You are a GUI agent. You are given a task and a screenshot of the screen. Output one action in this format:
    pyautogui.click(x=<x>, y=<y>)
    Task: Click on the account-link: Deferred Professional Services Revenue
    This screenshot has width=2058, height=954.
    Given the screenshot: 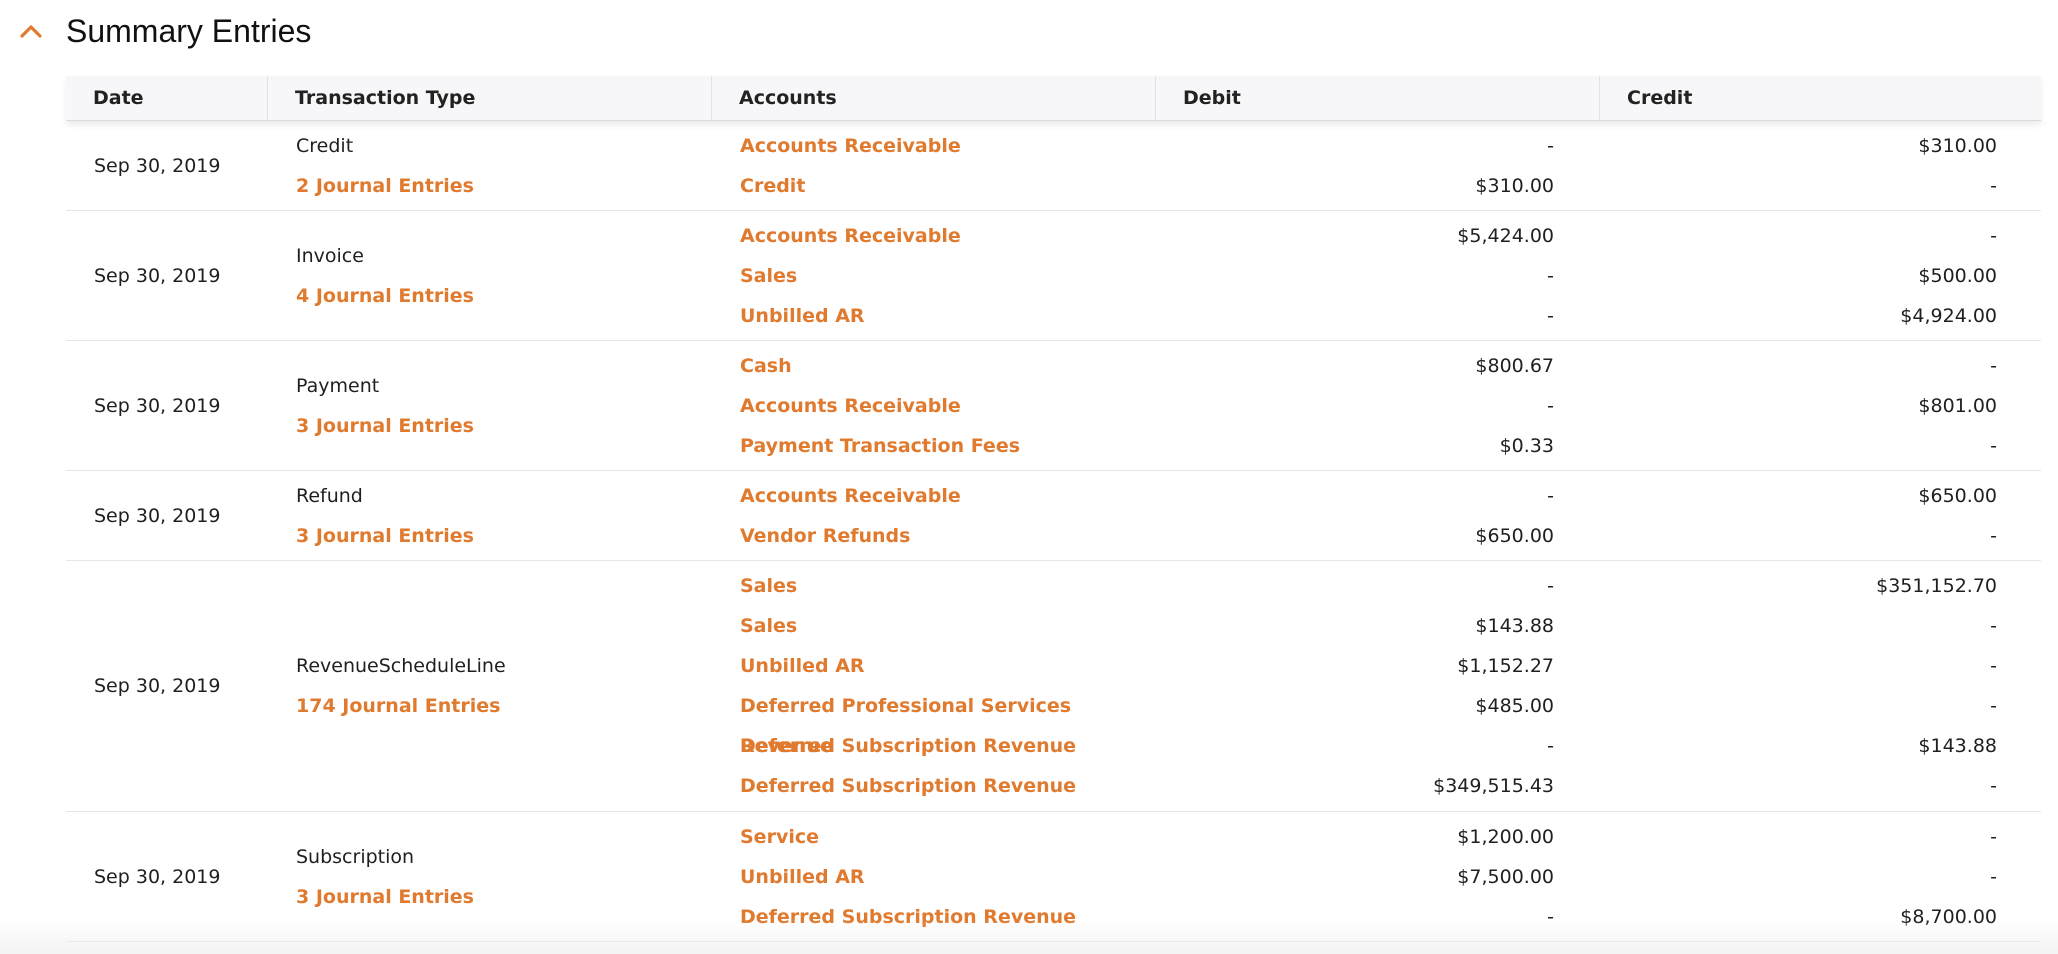 What is the action you would take?
    pyautogui.click(x=934, y=721)
    